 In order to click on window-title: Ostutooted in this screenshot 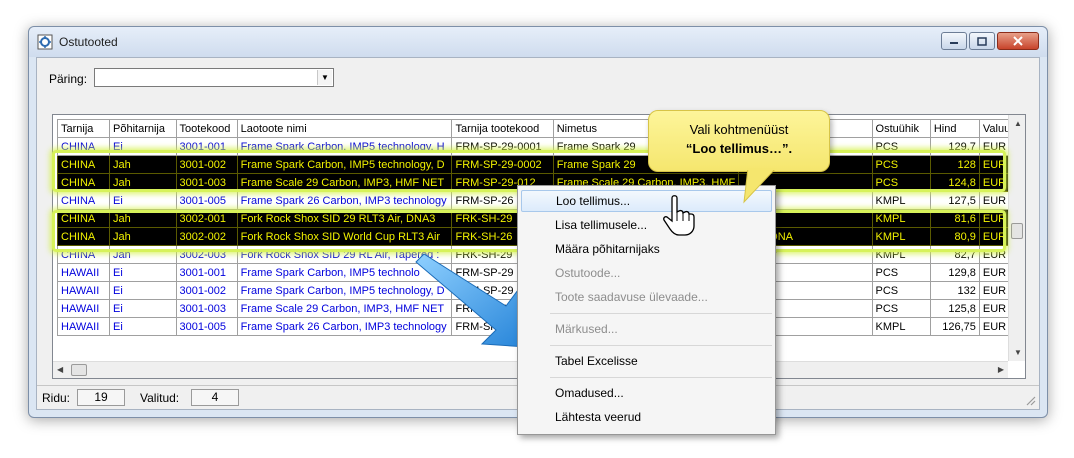, I will do `click(88, 42)`.